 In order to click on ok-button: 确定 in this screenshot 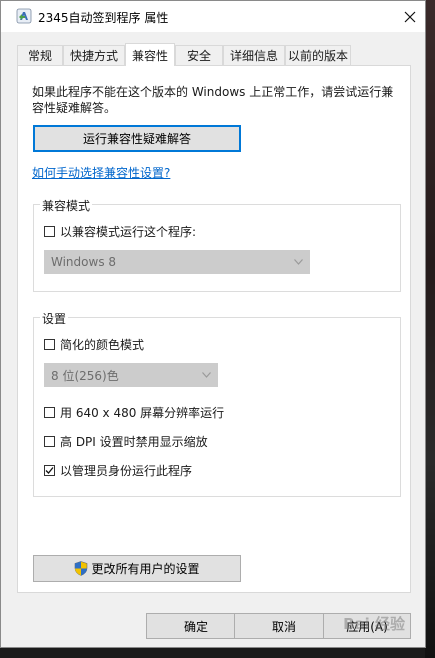, I will do `click(196, 626)`.